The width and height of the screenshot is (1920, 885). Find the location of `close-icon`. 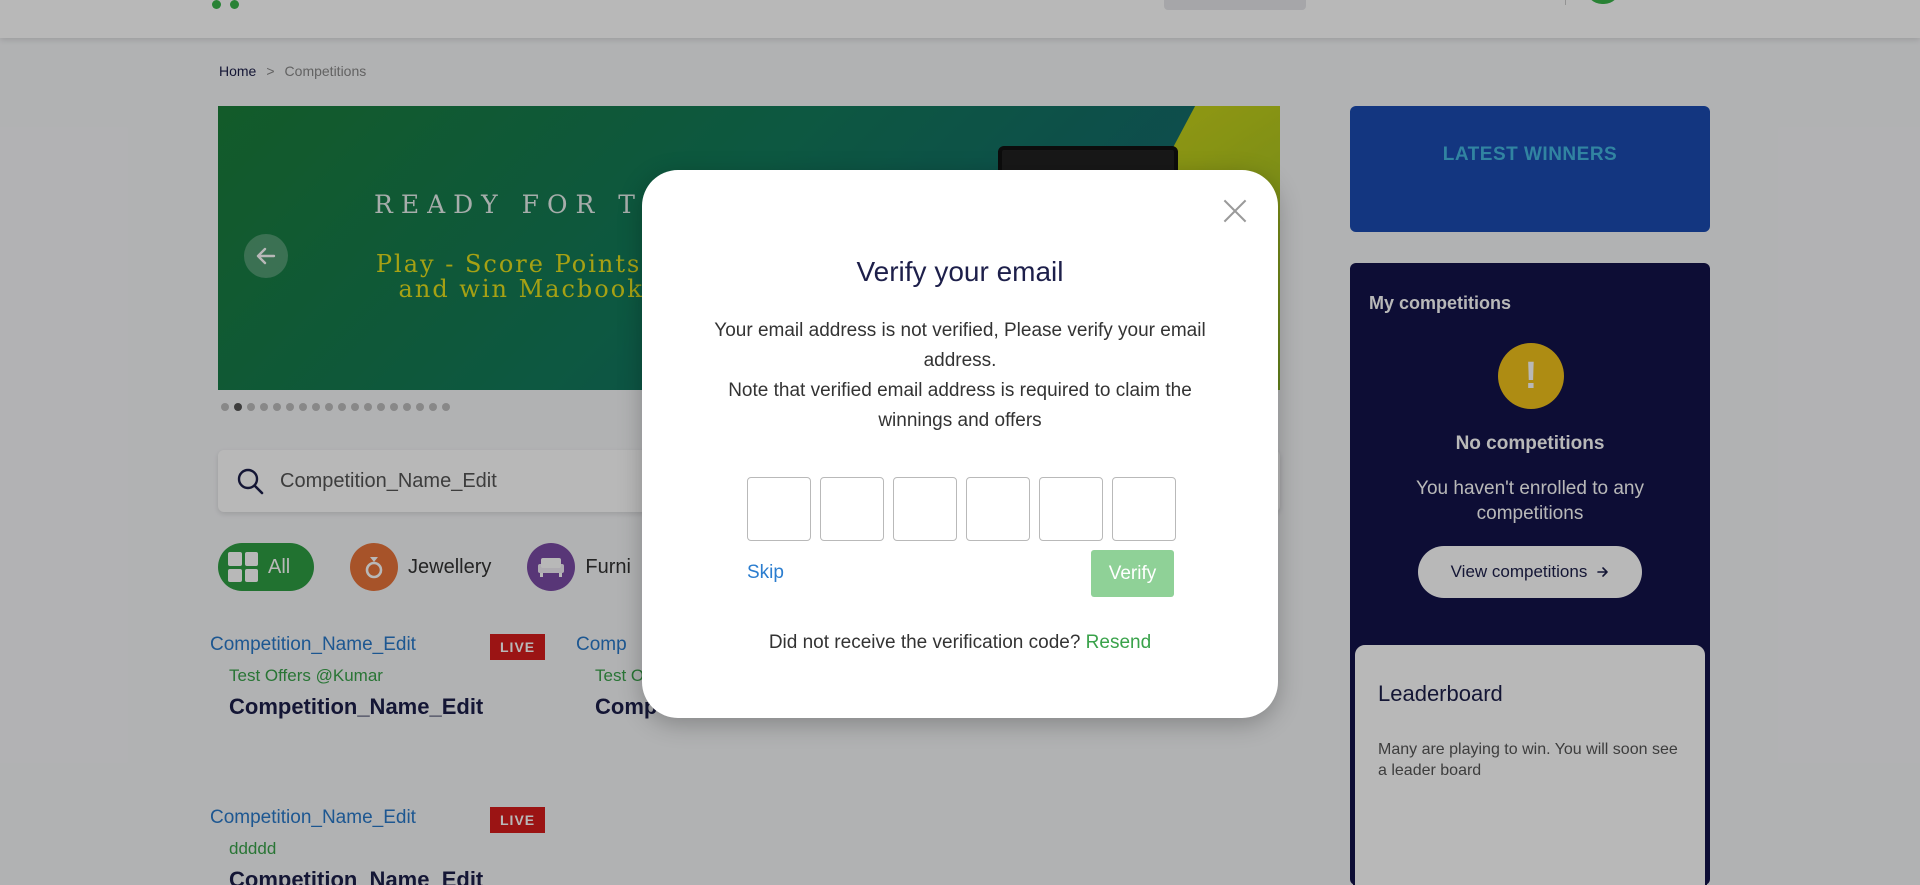

close-icon is located at coordinates (1235, 211).